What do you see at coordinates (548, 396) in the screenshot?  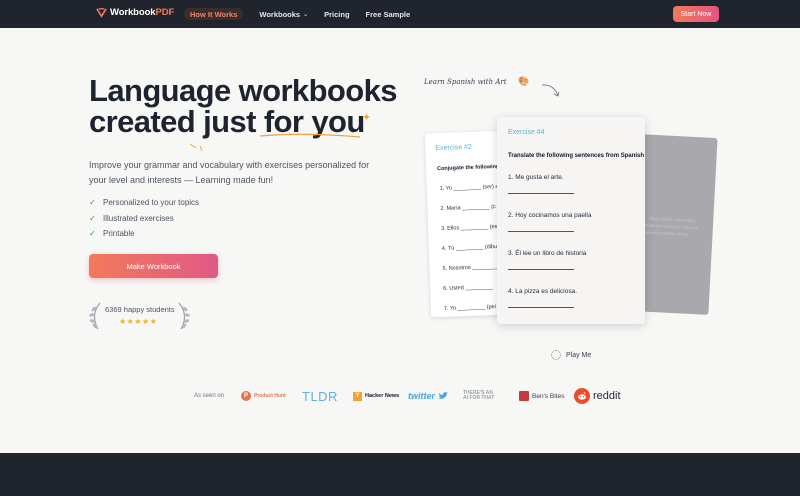 I see `bens-bites-text: Ben's Bites` at bounding box center [548, 396].